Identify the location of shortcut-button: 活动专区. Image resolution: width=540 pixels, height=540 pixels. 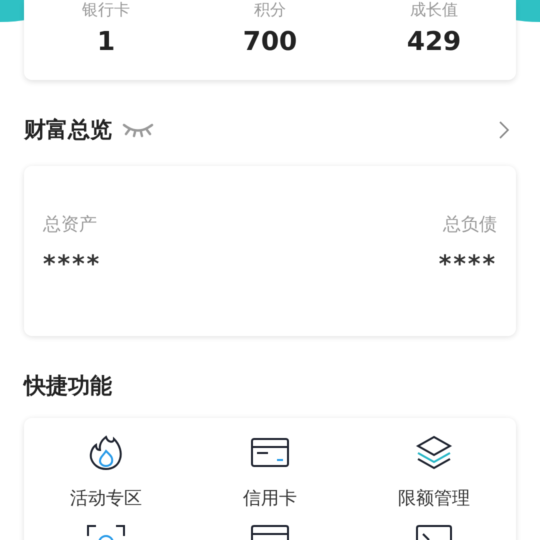
(106, 464).